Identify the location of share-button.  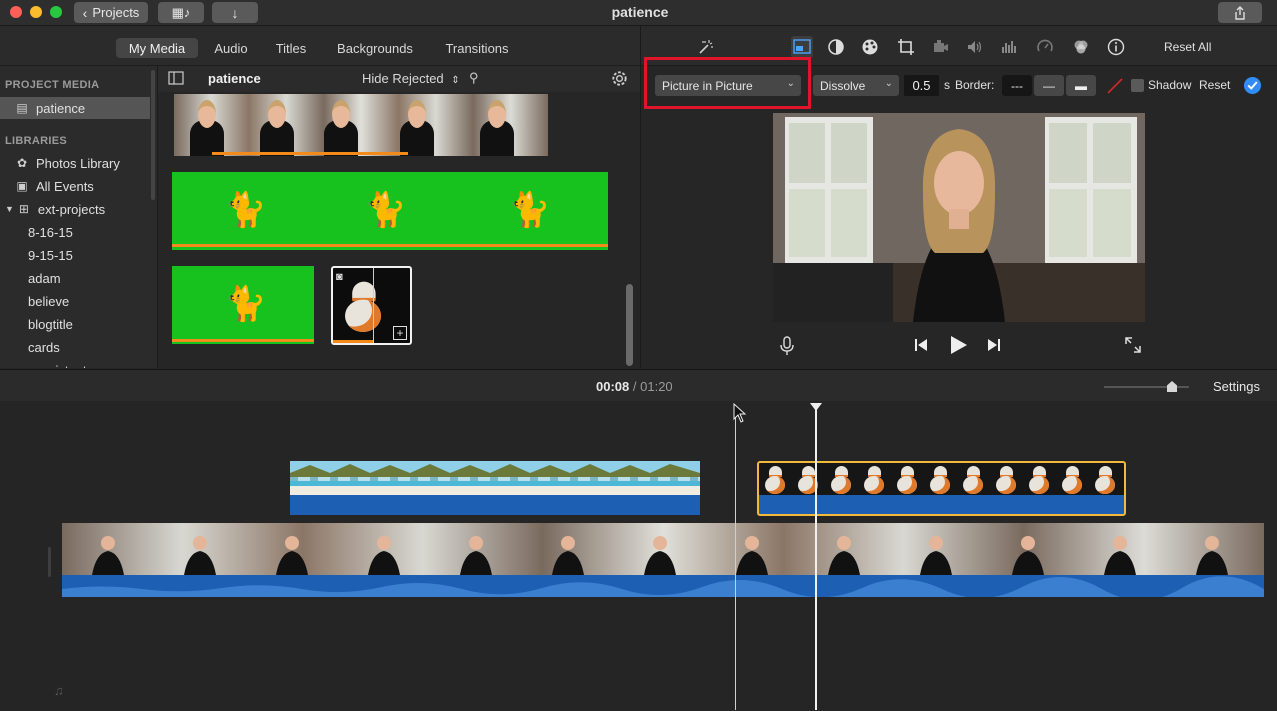
(1240, 12).